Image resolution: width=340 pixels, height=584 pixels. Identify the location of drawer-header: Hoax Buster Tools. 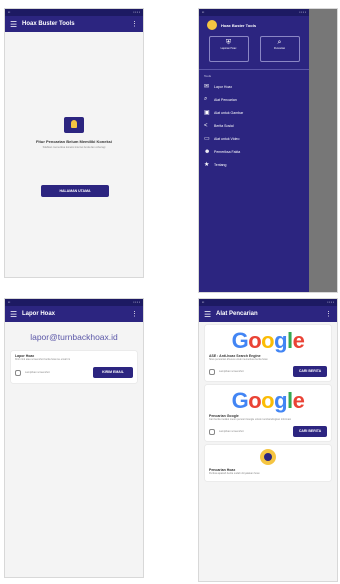
(254, 25).